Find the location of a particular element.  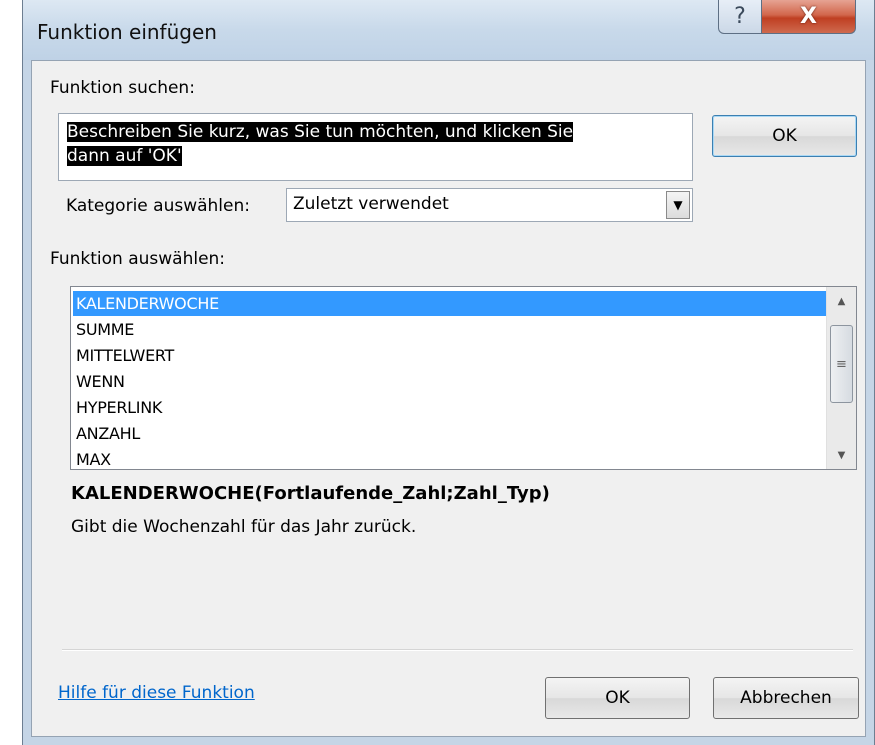

ok-button: OK is located at coordinates (617, 698).